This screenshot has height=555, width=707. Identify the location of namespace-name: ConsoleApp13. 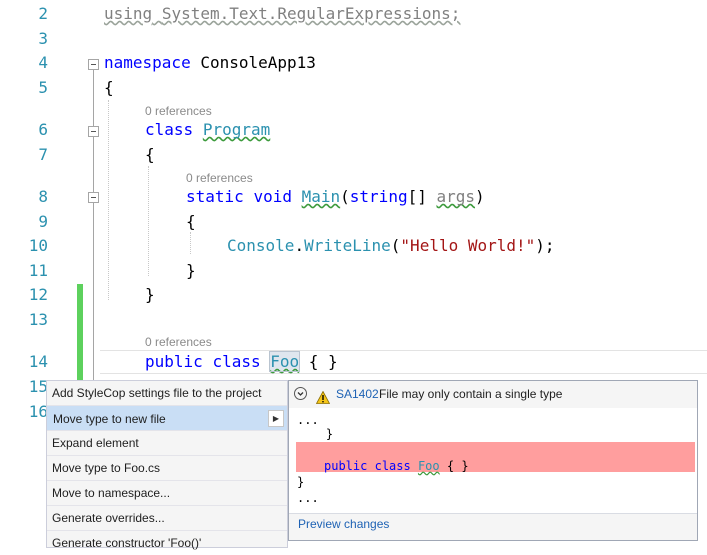
(258, 62).